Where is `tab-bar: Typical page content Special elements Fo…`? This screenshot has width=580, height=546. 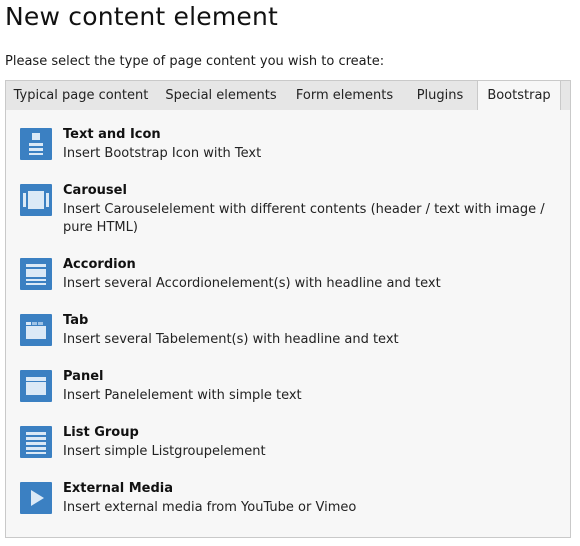
tab-bar: Typical page content Special elements Fo… is located at coordinates (288, 95).